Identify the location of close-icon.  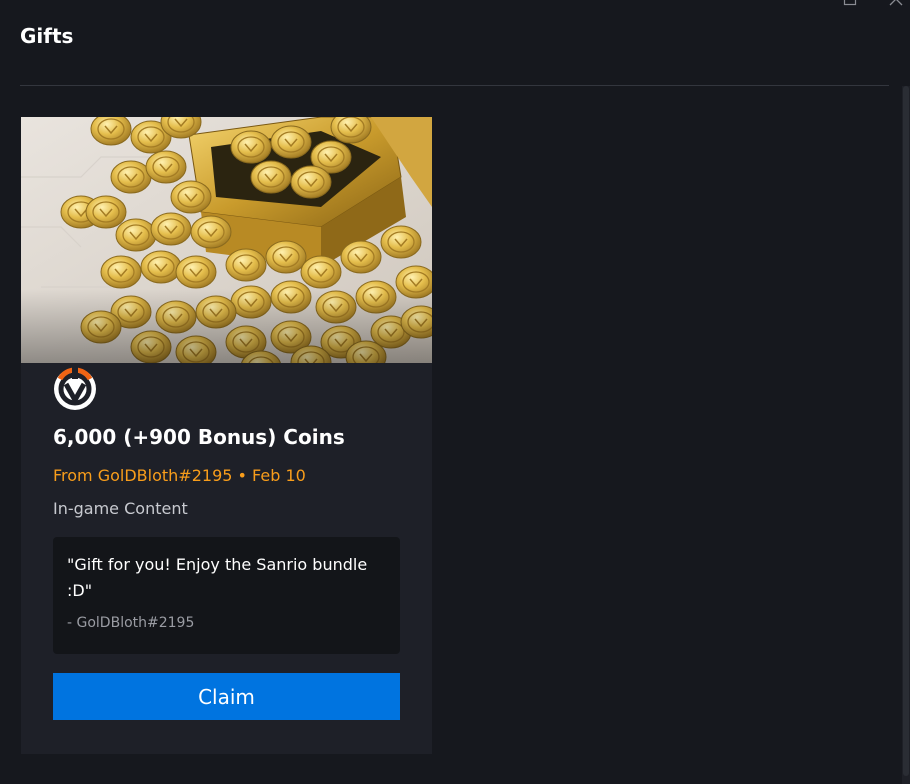
(896, 3).